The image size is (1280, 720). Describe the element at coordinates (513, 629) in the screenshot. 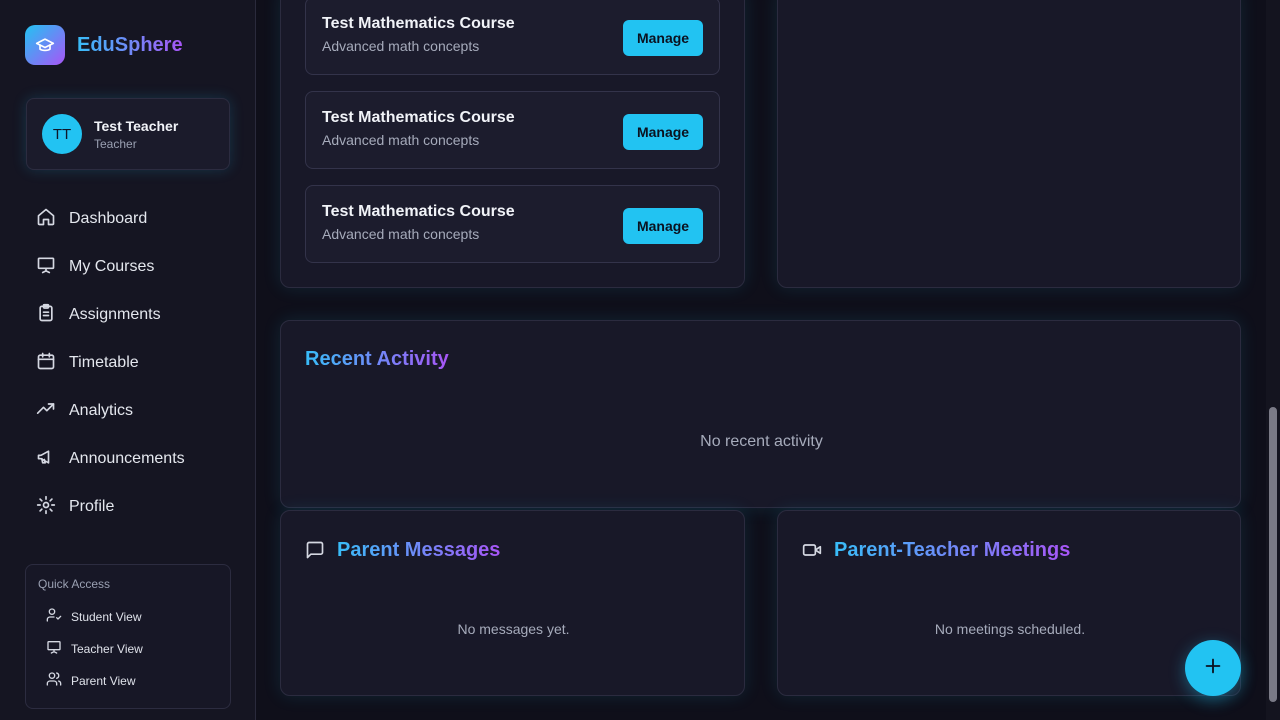

I see `parent-messages-empty: No messages yet.` at that location.